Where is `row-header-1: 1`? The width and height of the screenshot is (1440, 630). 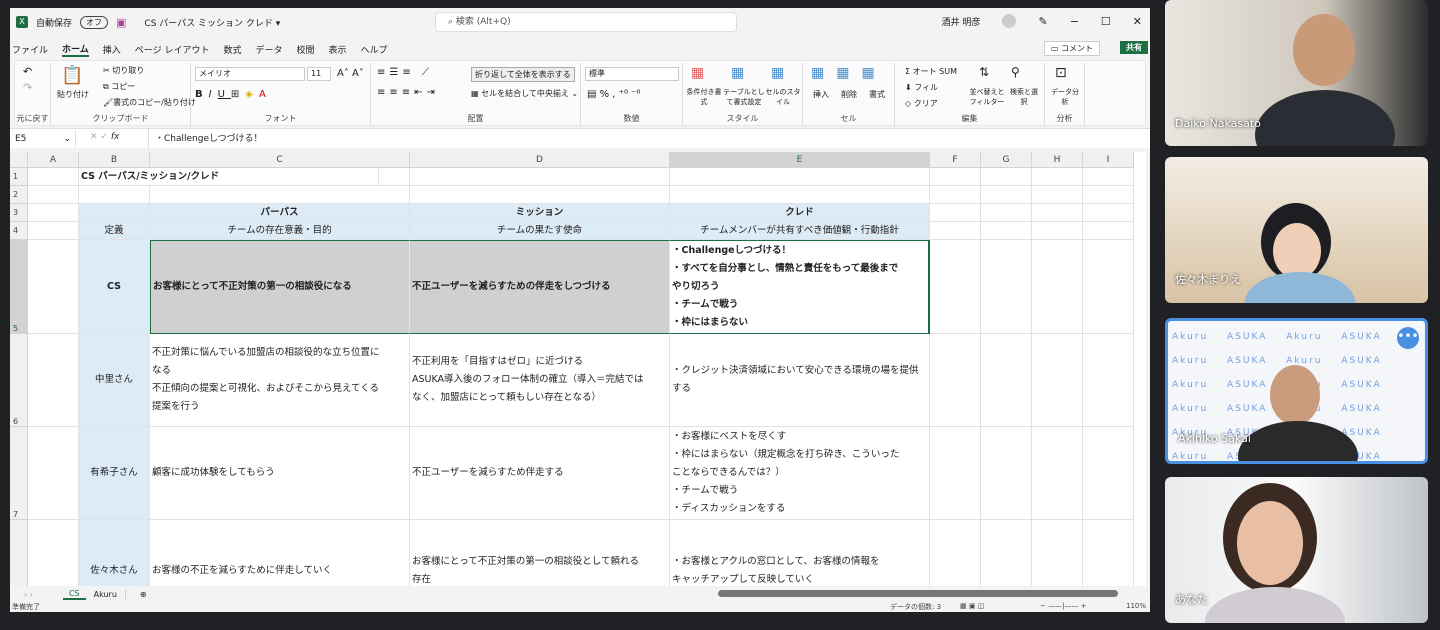 row-header-1: 1 is located at coordinates (19, 177).